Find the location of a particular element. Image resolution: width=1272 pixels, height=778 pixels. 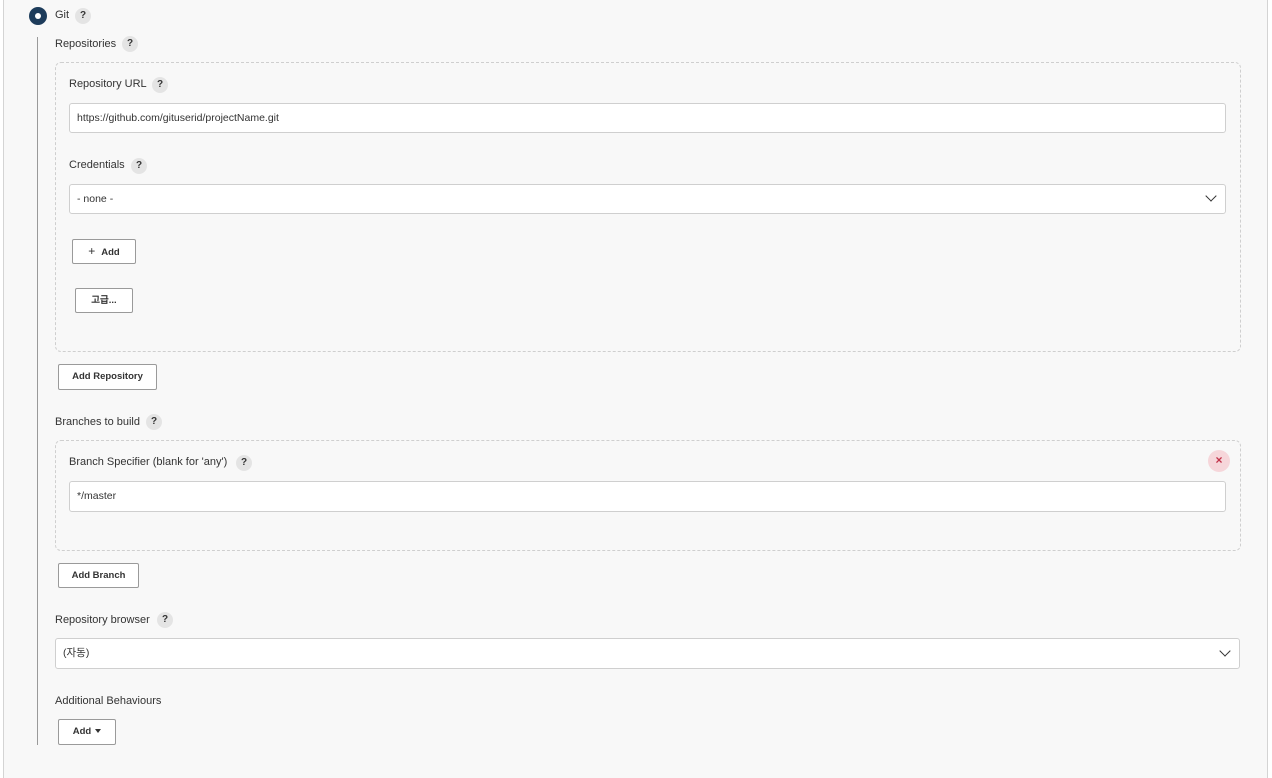

repositories-help-icon: ? is located at coordinates (130, 44).